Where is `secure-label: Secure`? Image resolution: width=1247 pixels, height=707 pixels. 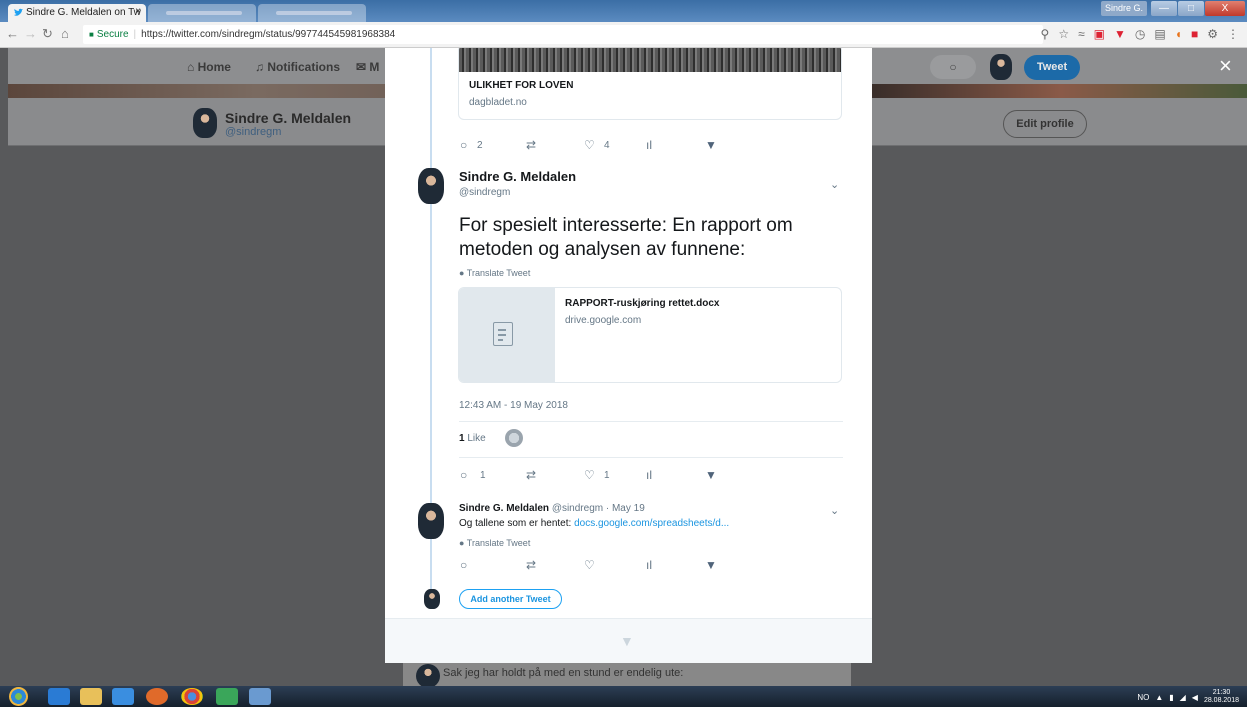
secure-label: Secure is located at coordinates (112, 34).